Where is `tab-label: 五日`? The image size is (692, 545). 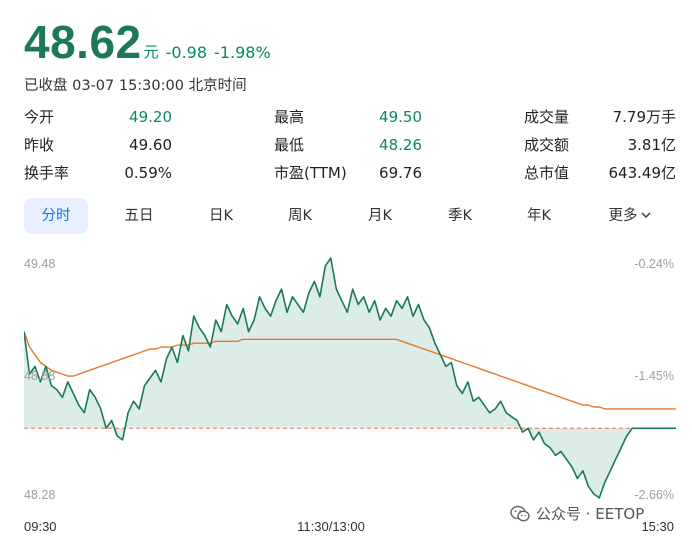
tab-label: 五日 is located at coordinates (139, 216).